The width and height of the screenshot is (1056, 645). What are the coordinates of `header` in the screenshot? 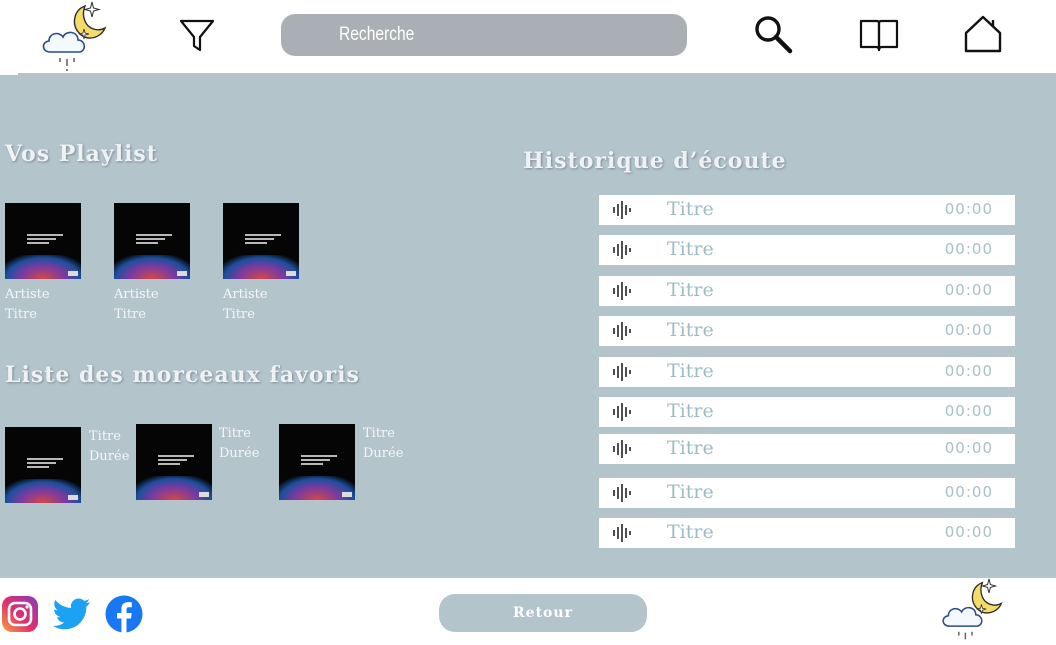 It's located at (528, 36).